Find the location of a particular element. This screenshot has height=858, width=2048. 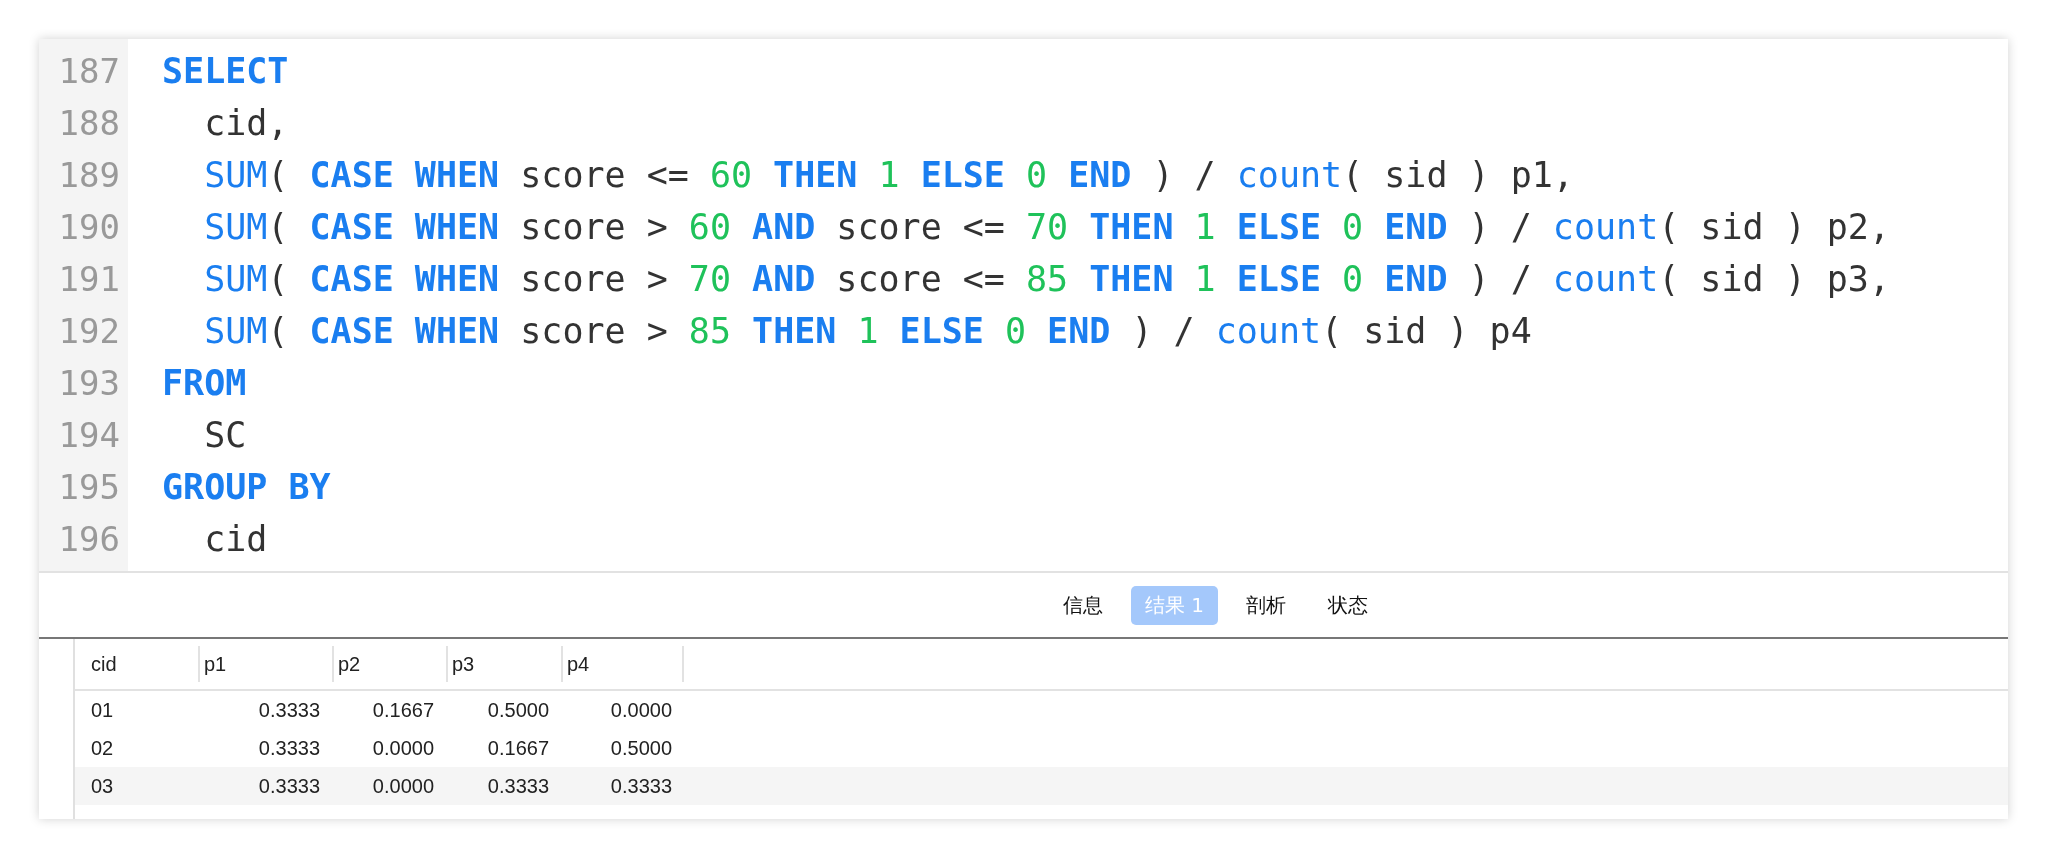

line-number: 188 is located at coordinates (88, 123).